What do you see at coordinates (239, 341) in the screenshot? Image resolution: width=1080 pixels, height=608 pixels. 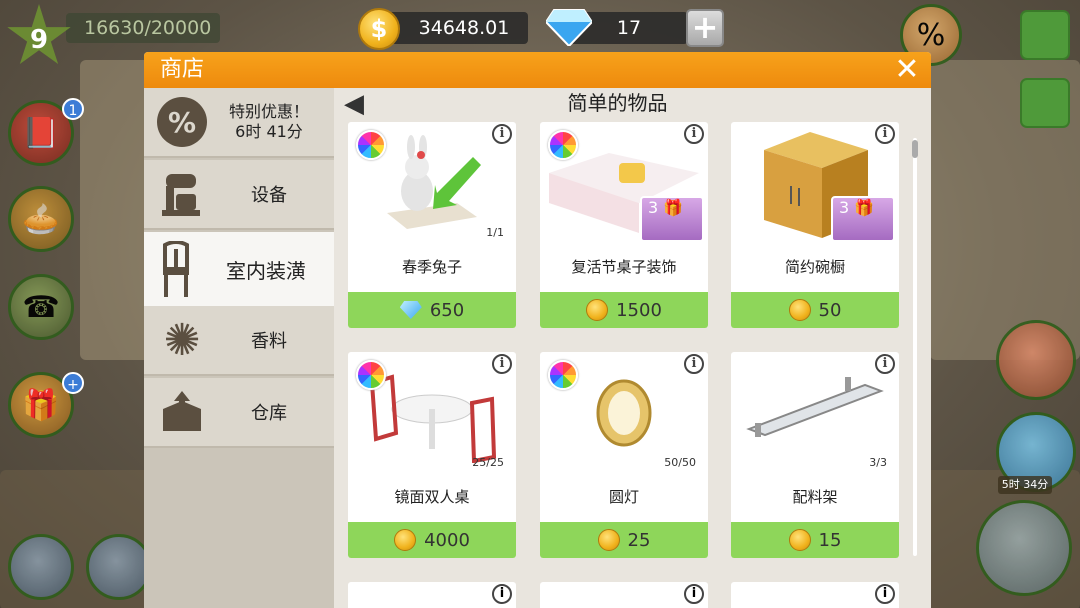 I see `category-spices: ✺ 香料` at bounding box center [239, 341].